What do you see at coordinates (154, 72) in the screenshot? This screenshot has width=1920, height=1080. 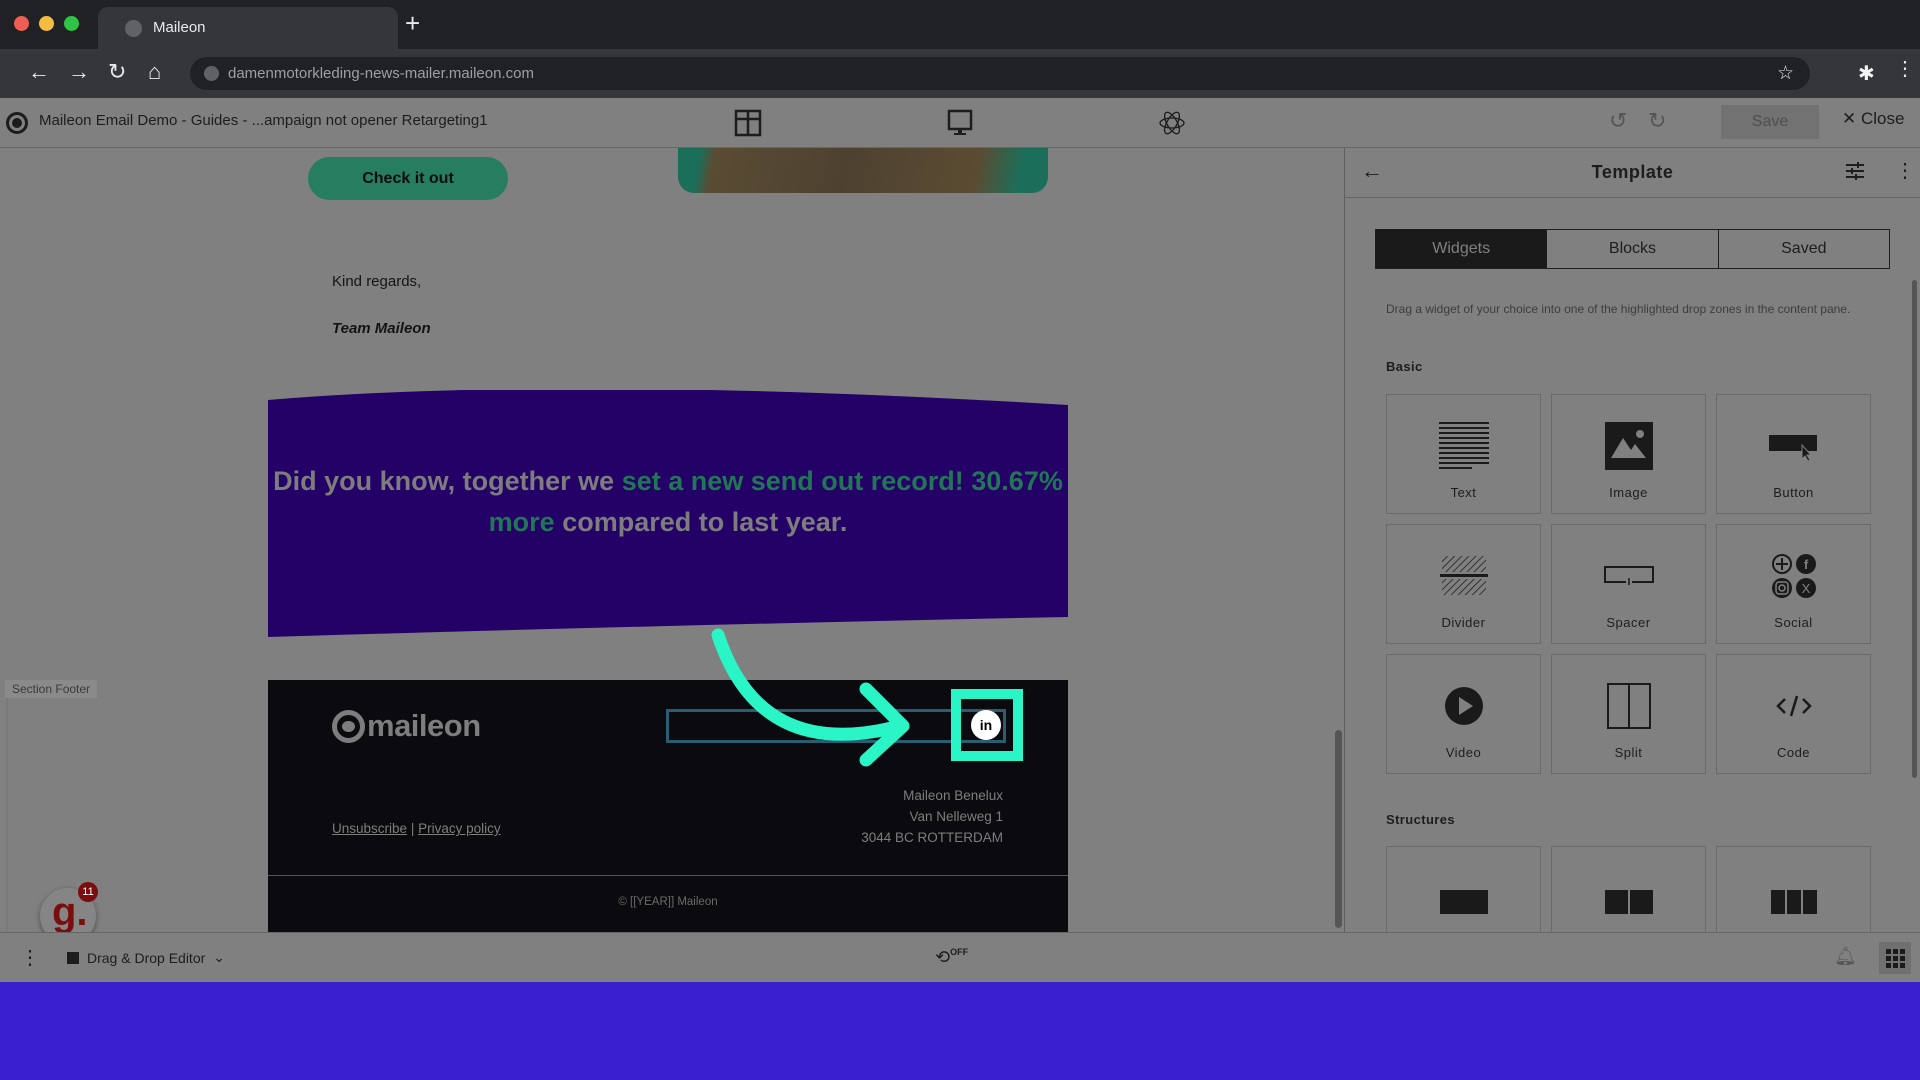 I see `home-button: ⌂` at bounding box center [154, 72].